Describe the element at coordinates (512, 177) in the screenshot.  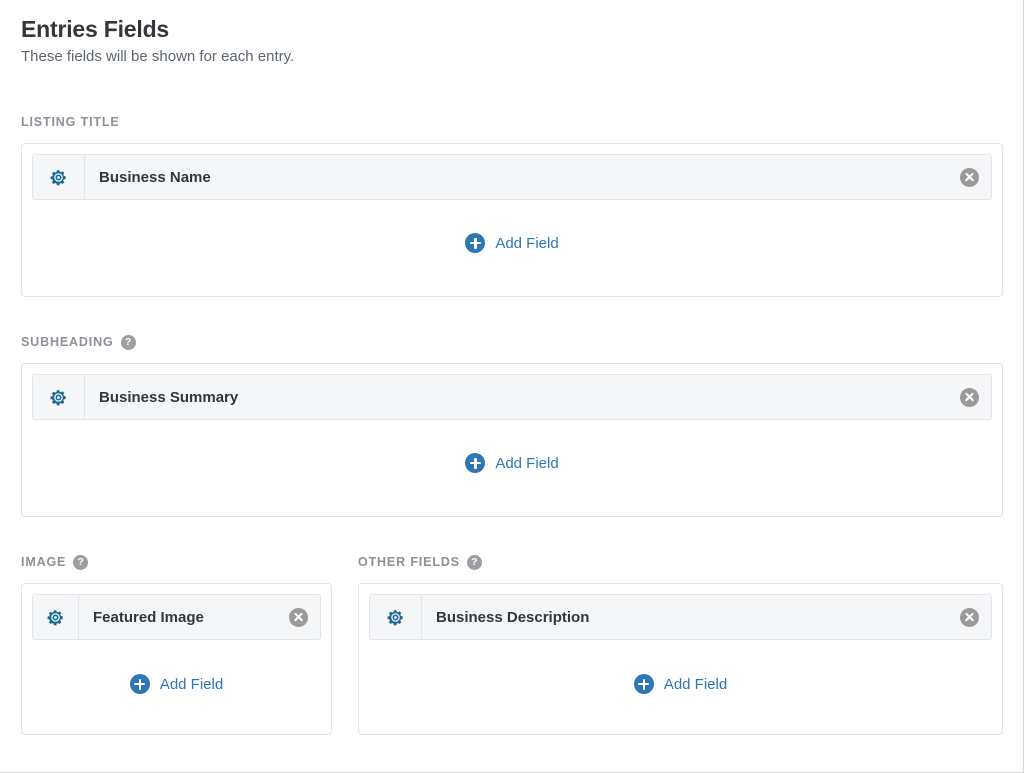
I see `field-row: Business Name` at that location.